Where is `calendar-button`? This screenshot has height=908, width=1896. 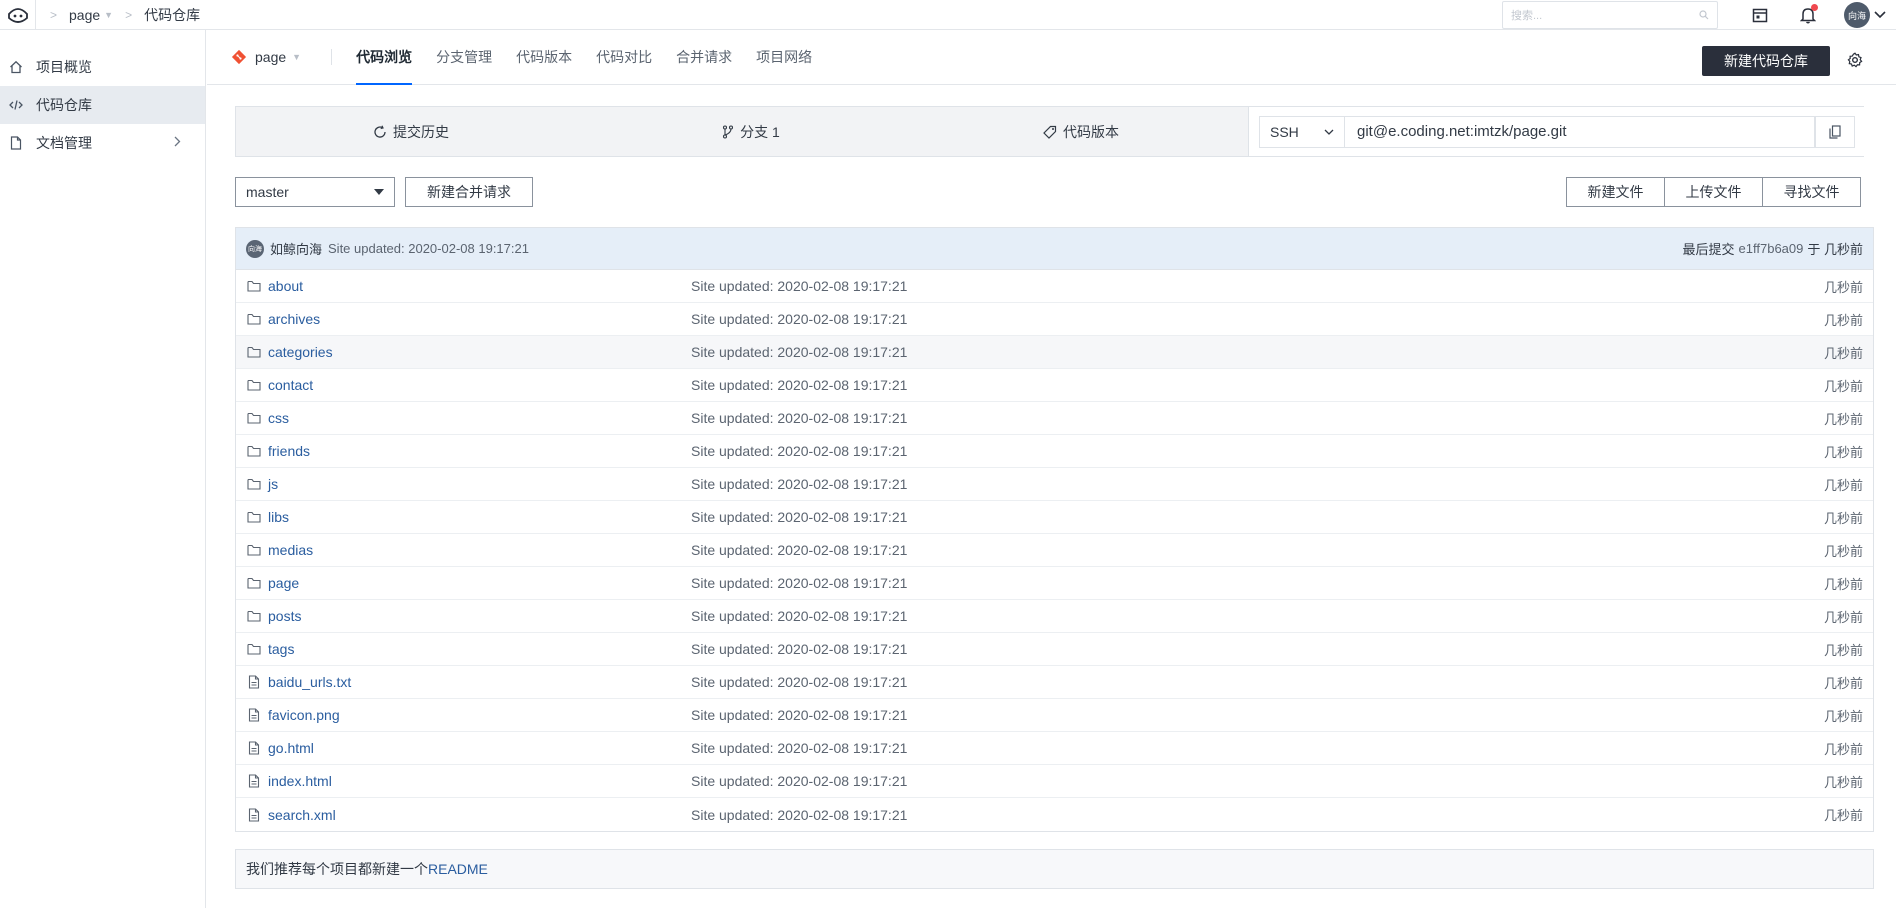 calendar-button is located at coordinates (1760, 15).